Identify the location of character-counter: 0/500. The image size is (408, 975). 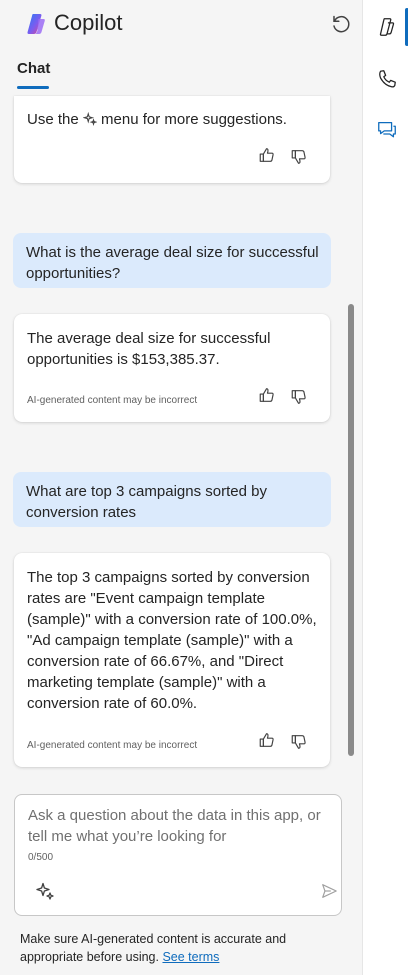
(41, 857).